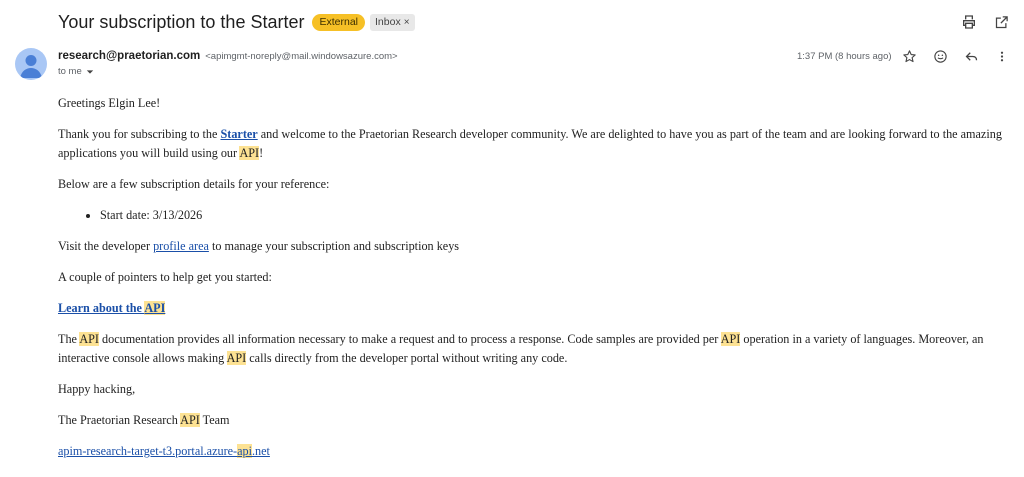 The height and width of the screenshot is (477, 1024). What do you see at coordinates (106, 246) in the screenshot?
I see `text: Visit the developer` at bounding box center [106, 246].